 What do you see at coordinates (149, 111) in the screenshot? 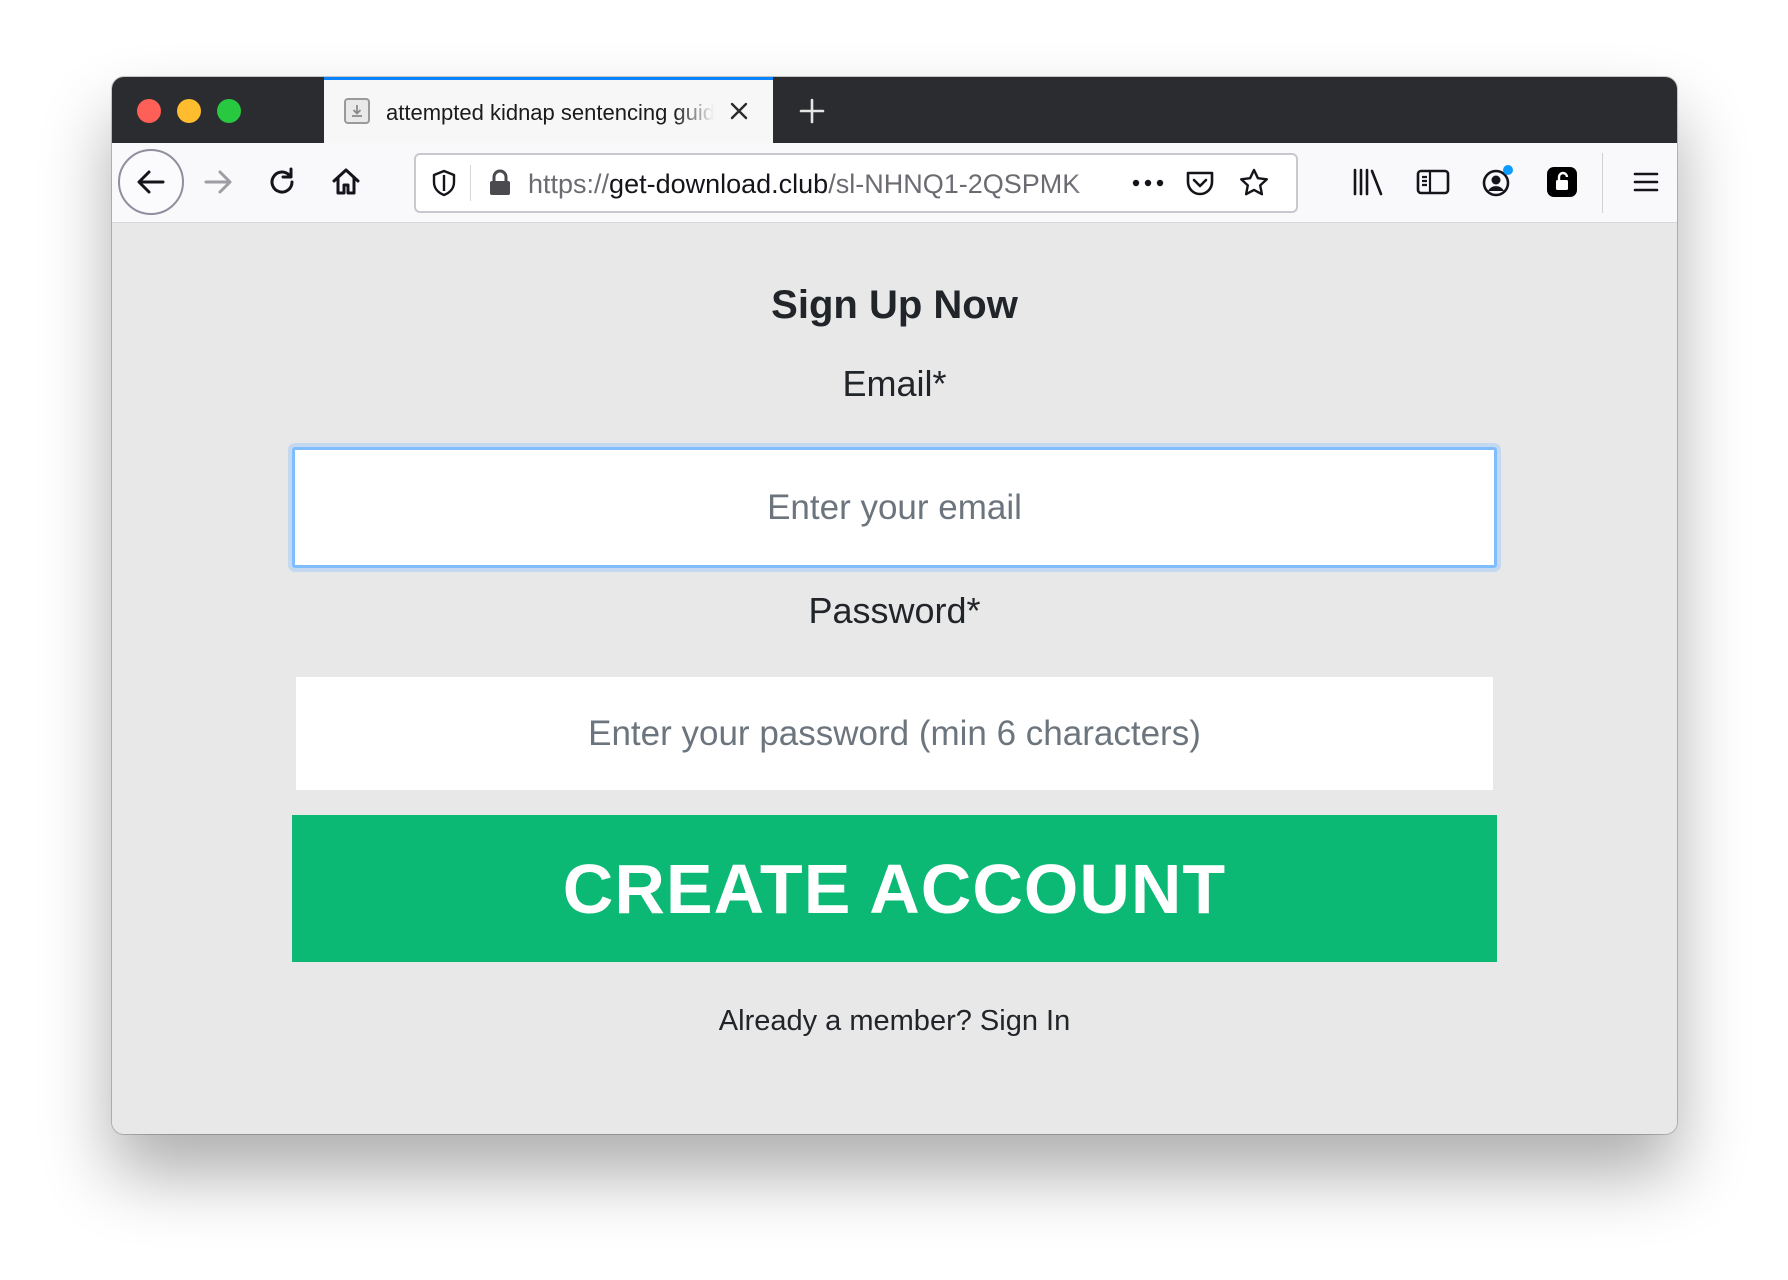
I see `window-close-button` at bounding box center [149, 111].